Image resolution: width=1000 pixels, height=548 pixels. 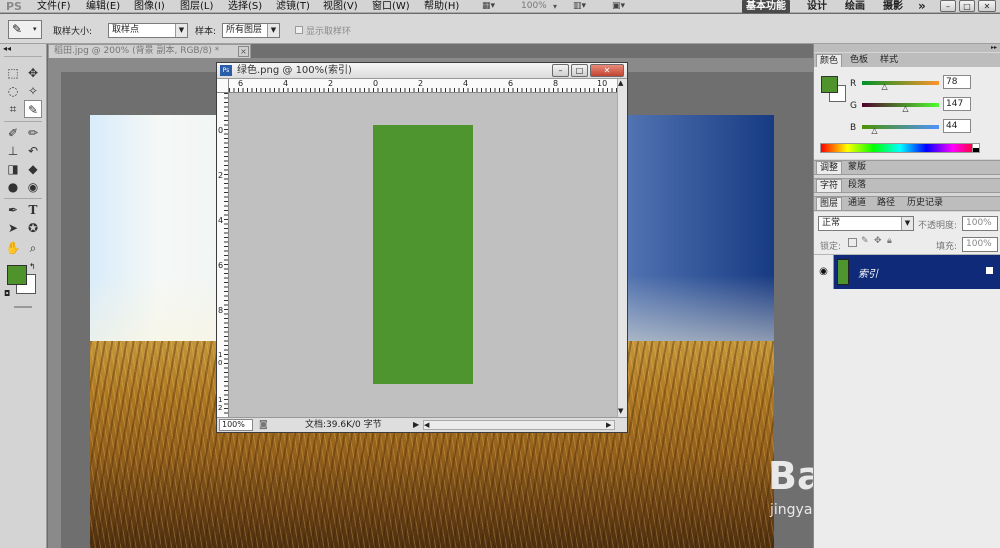 I want to click on channel-g-thumb: △, so click(x=905, y=109).